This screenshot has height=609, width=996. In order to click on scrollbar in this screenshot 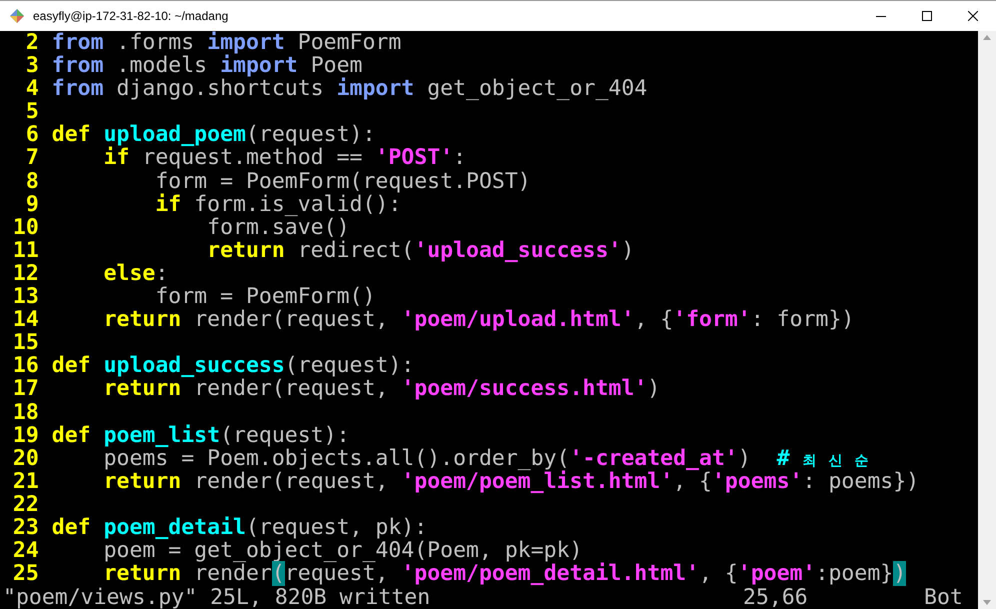, I will do `click(987, 320)`.